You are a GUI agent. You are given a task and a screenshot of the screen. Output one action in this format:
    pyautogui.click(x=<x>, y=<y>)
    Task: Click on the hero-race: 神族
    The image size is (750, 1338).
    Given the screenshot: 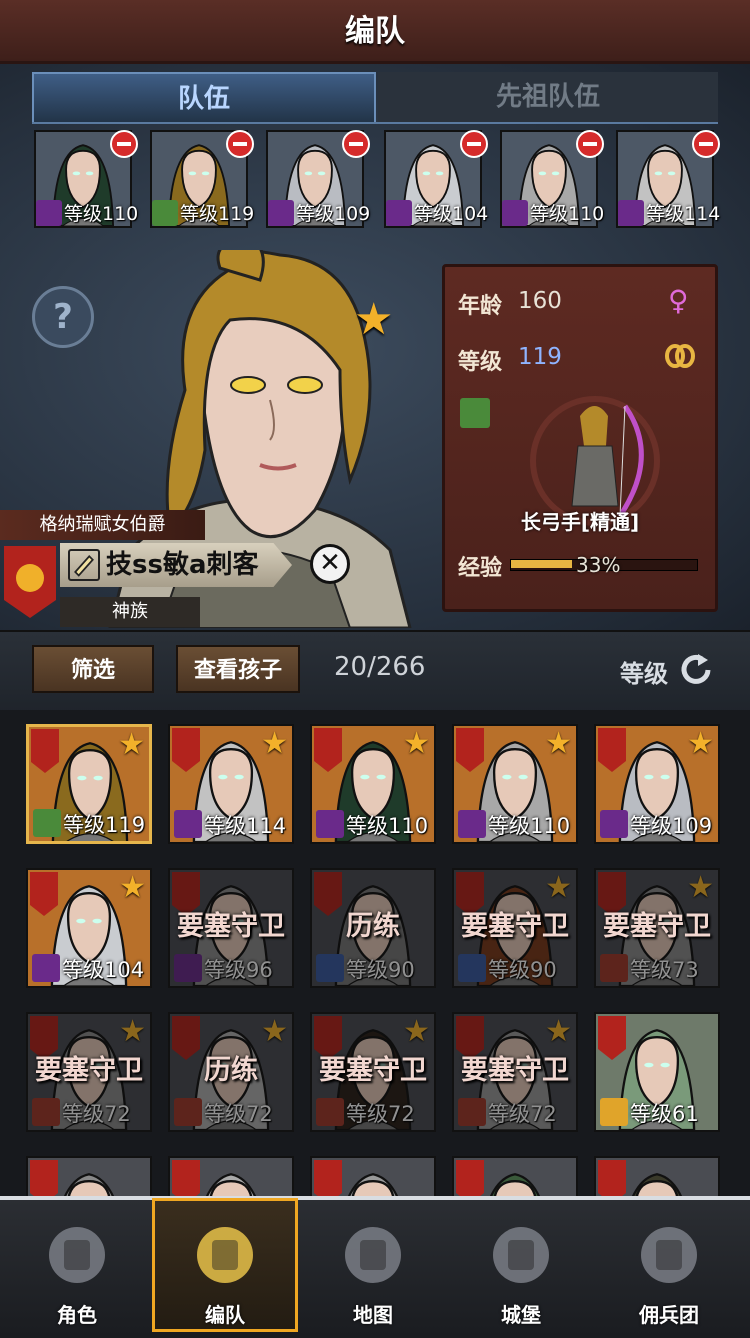 What is the action you would take?
    pyautogui.click(x=130, y=612)
    